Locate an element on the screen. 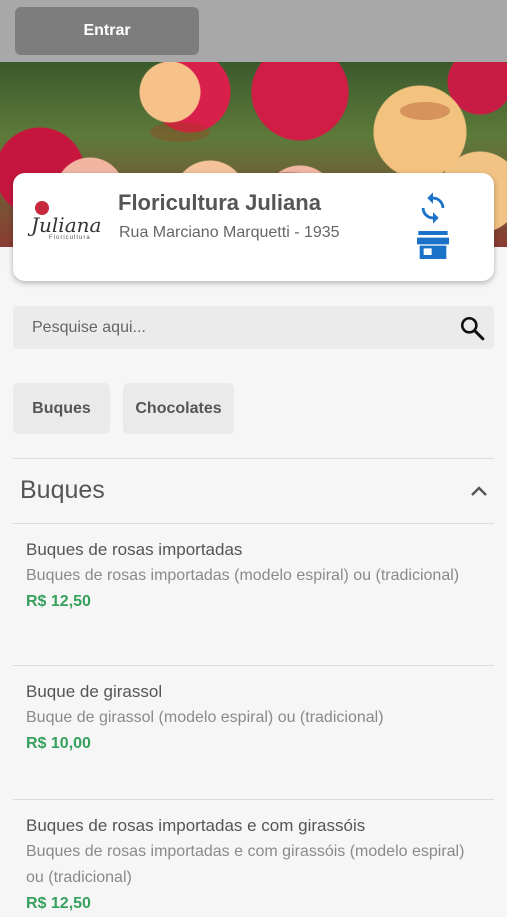 The height and width of the screenshot is (917, 507). search-bar is located at coordinates (253, 327).